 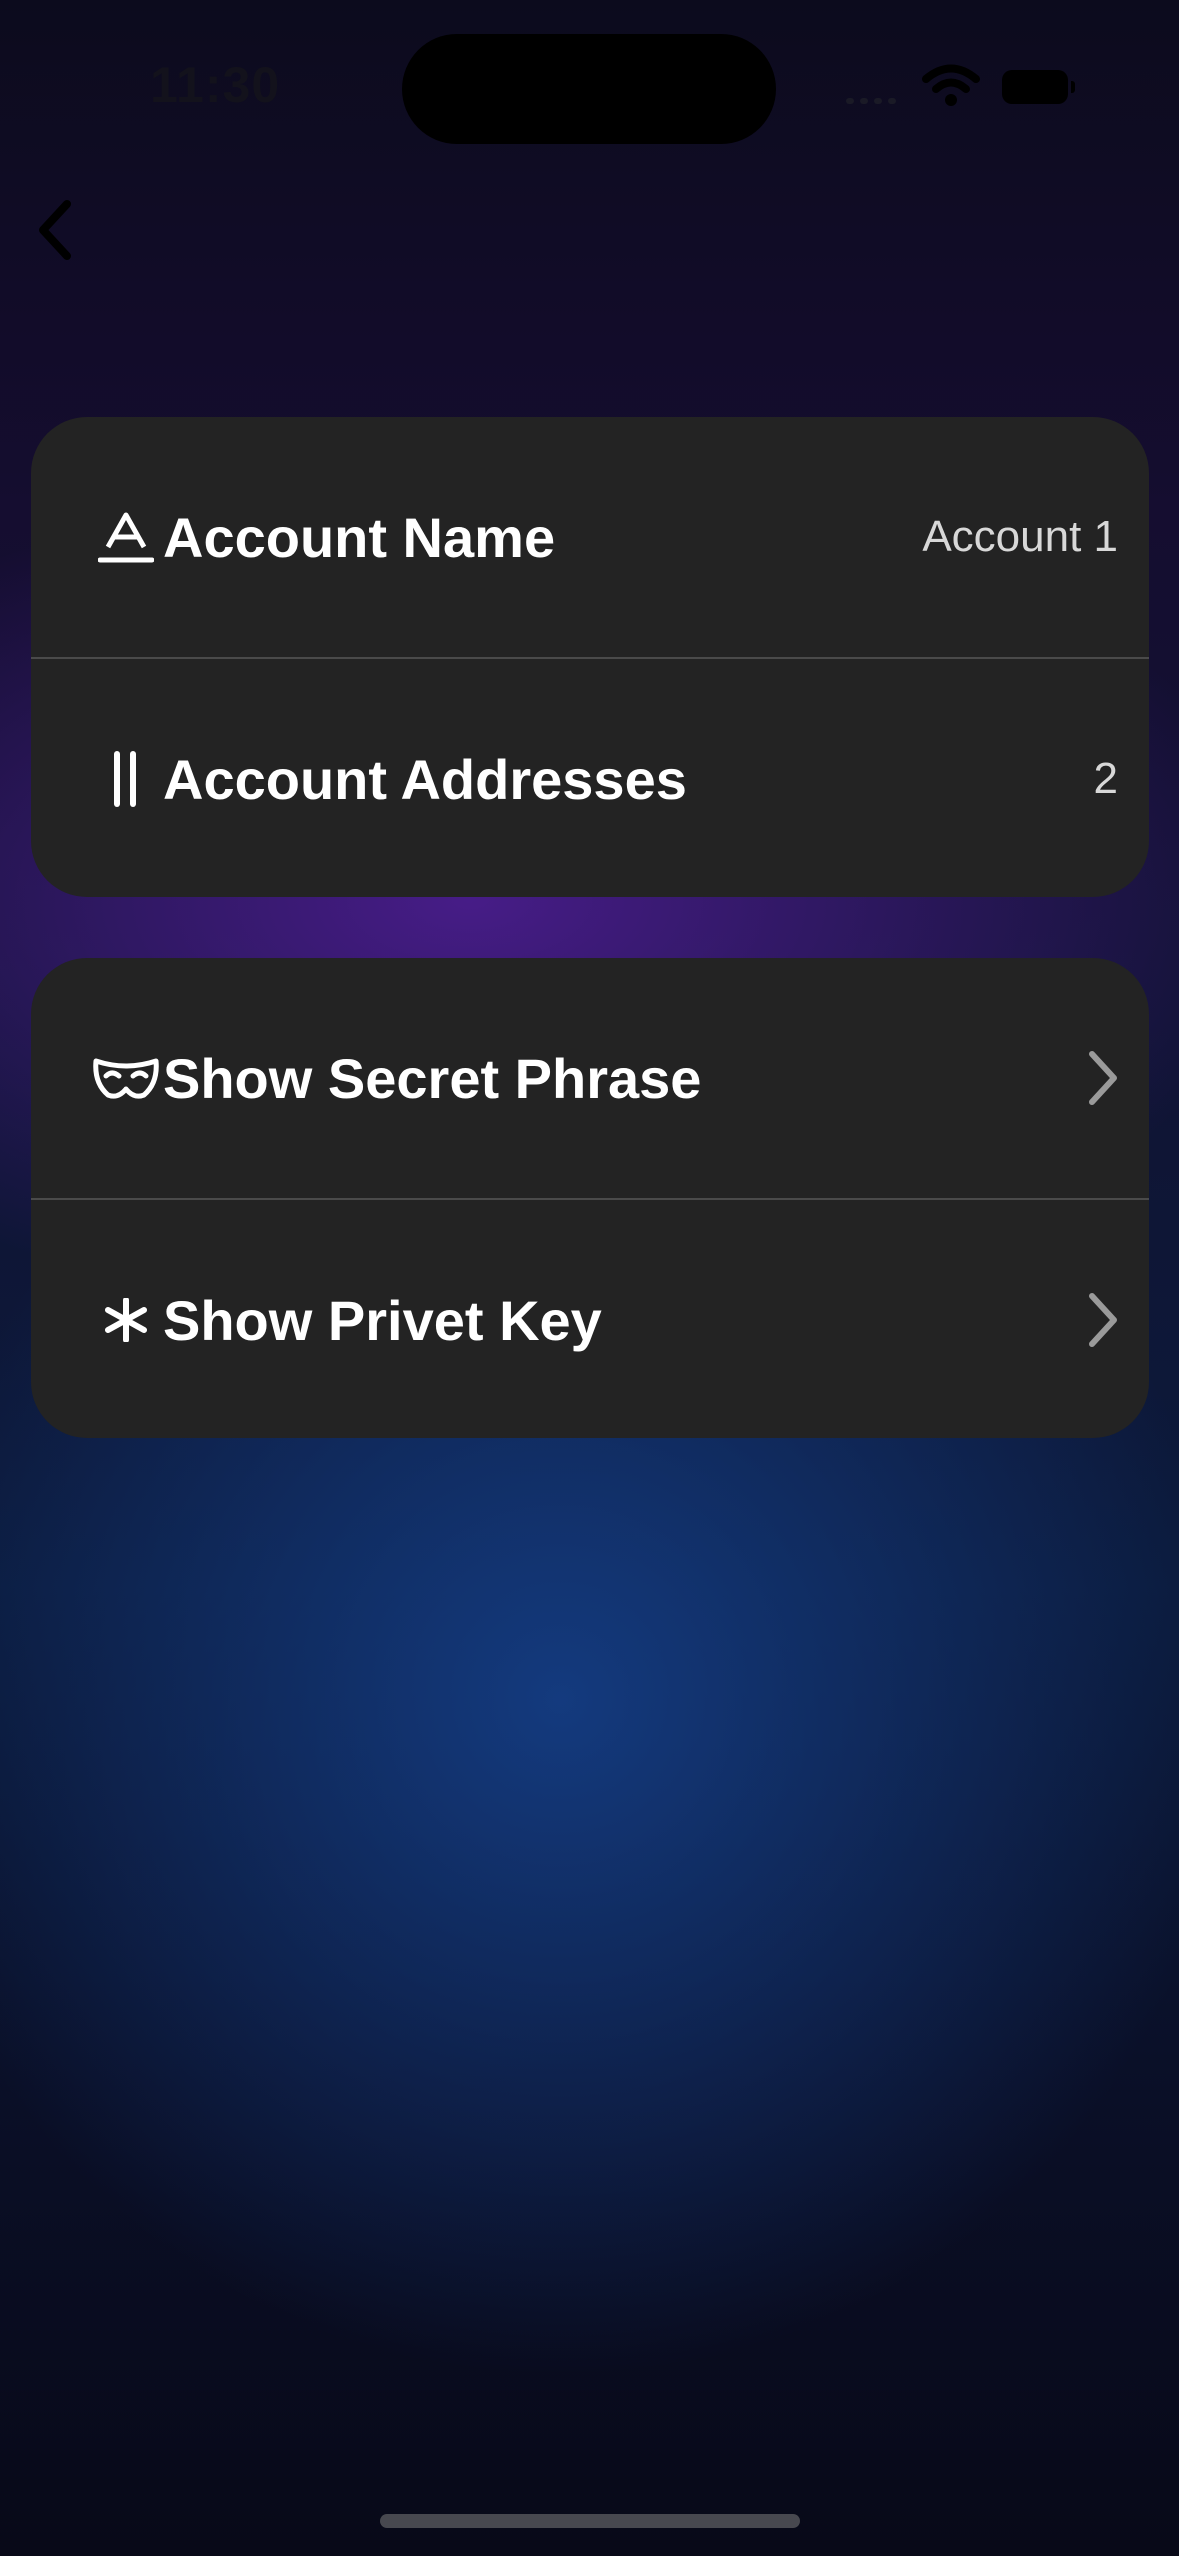 What do you see at coordinates (876, 98) in the screenshot?
I see `cellular-signal-icon` at bounding box center [876, 98].